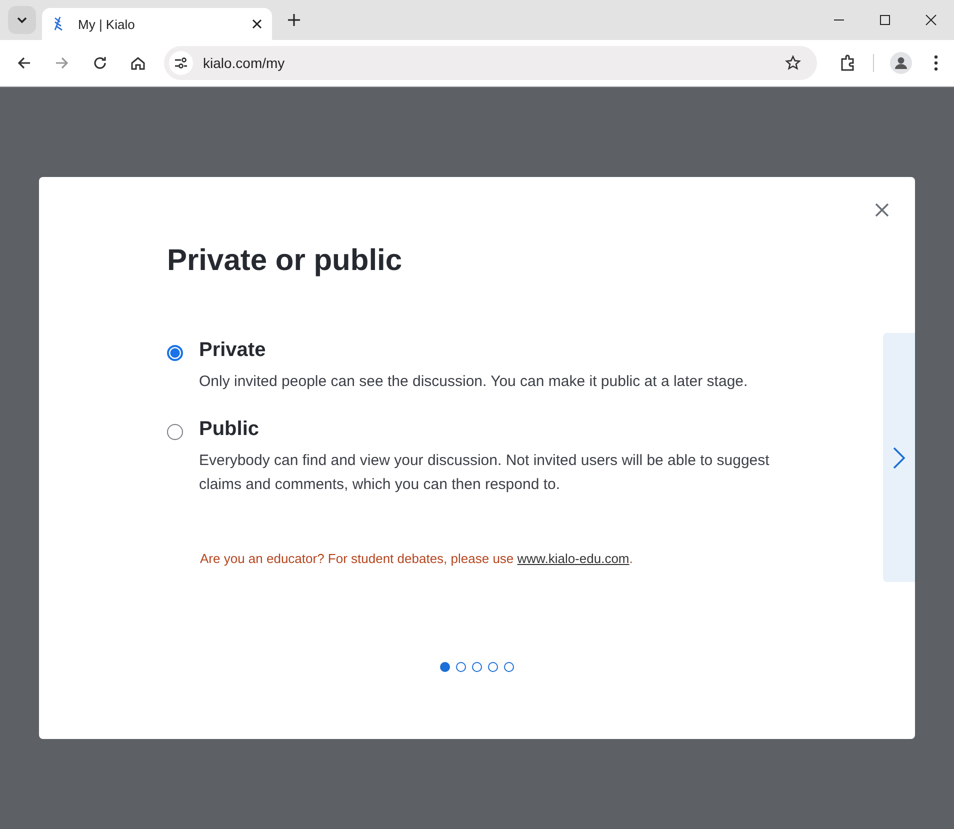 The width and height of the screenshot is (954, 829). I want to click on home-icon, so click(138, 63).